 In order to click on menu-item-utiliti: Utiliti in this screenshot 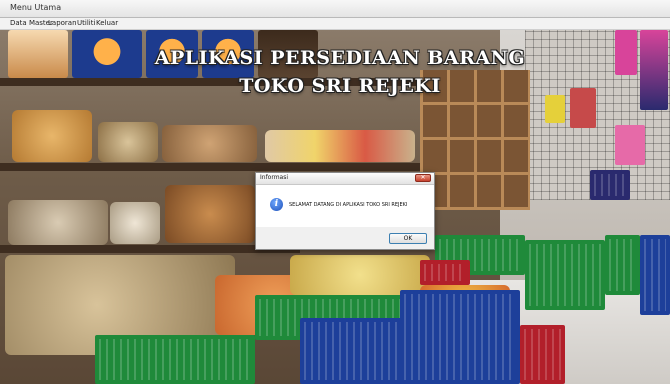, I will do `click(86, 23)`.